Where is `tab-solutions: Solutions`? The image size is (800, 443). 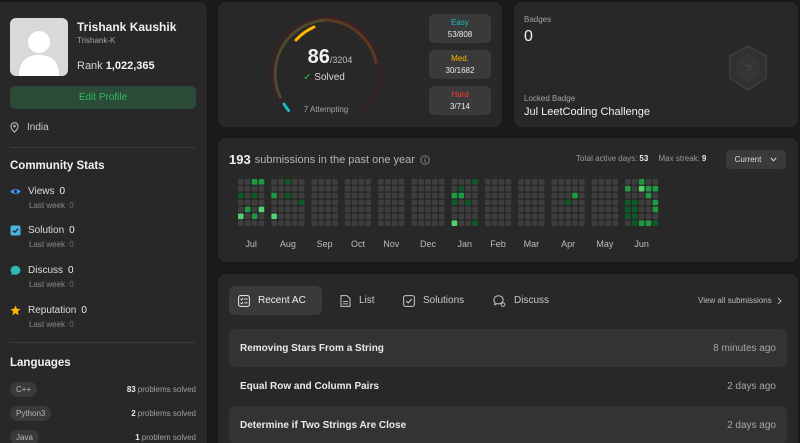 tab-solutions: Solutions is located at coordinates (433, 300).